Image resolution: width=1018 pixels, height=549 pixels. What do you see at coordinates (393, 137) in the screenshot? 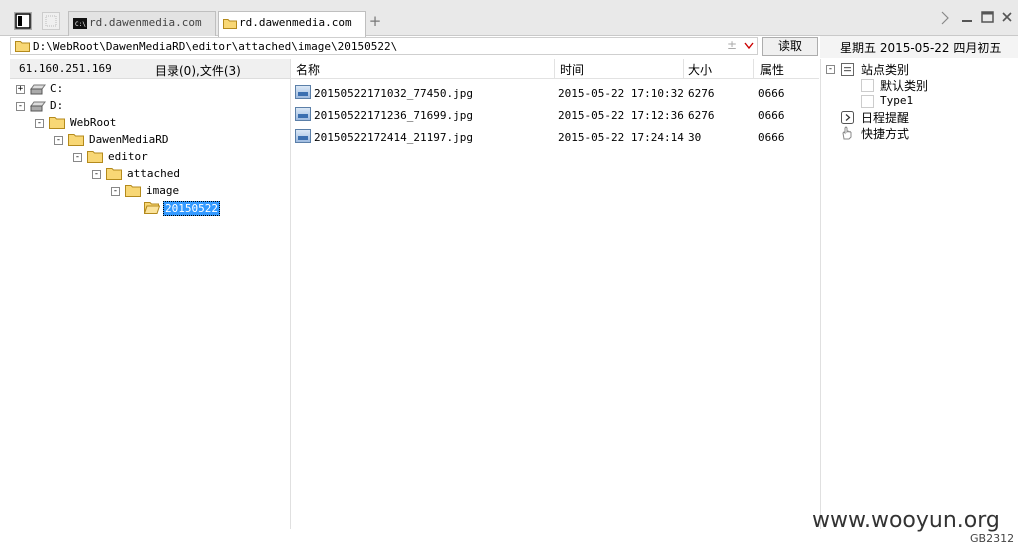
I see `file-name: 20150522172414_21197.jpg` at bounding box center [393, 137].